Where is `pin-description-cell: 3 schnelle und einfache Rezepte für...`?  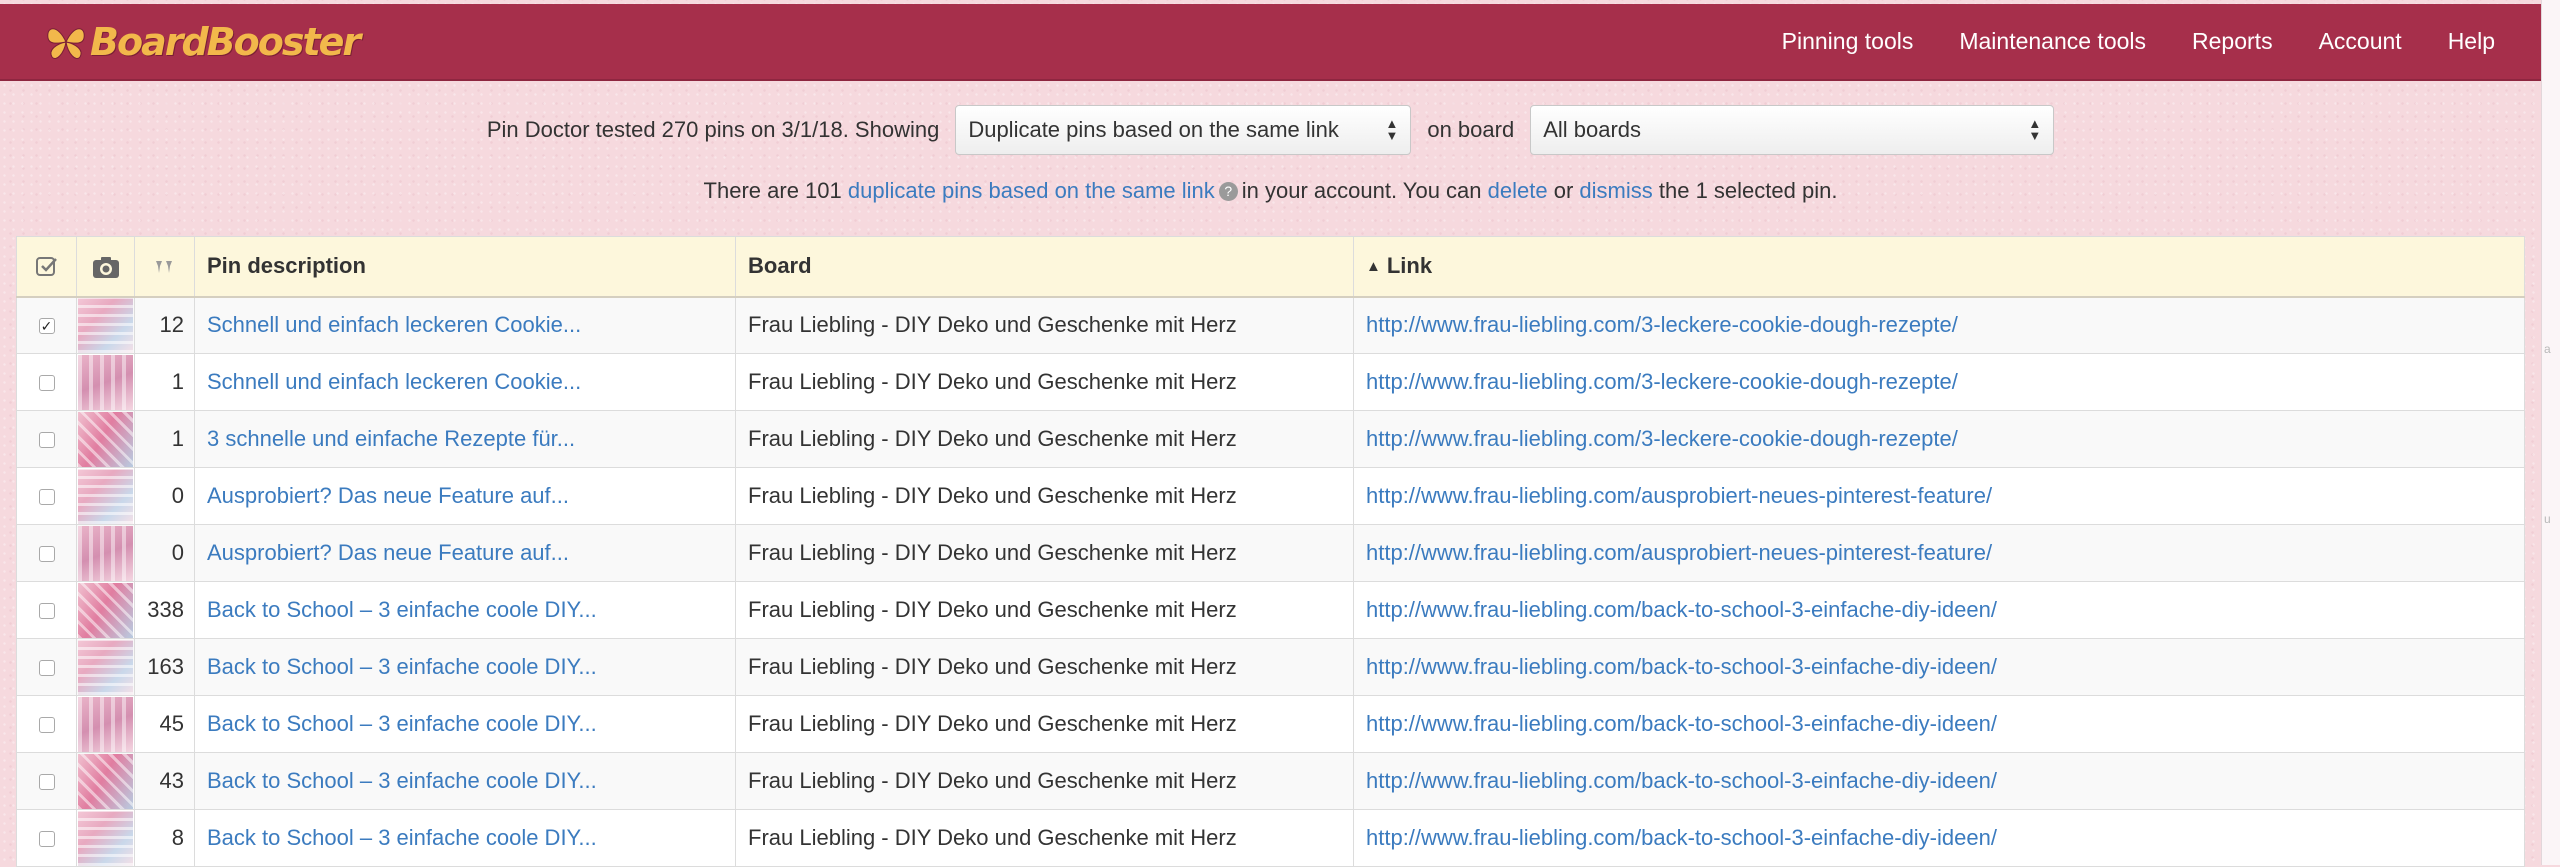 pin-description-cell: 3 schnelle und einfache Rezepte für... is located at coordinates (465, 439).